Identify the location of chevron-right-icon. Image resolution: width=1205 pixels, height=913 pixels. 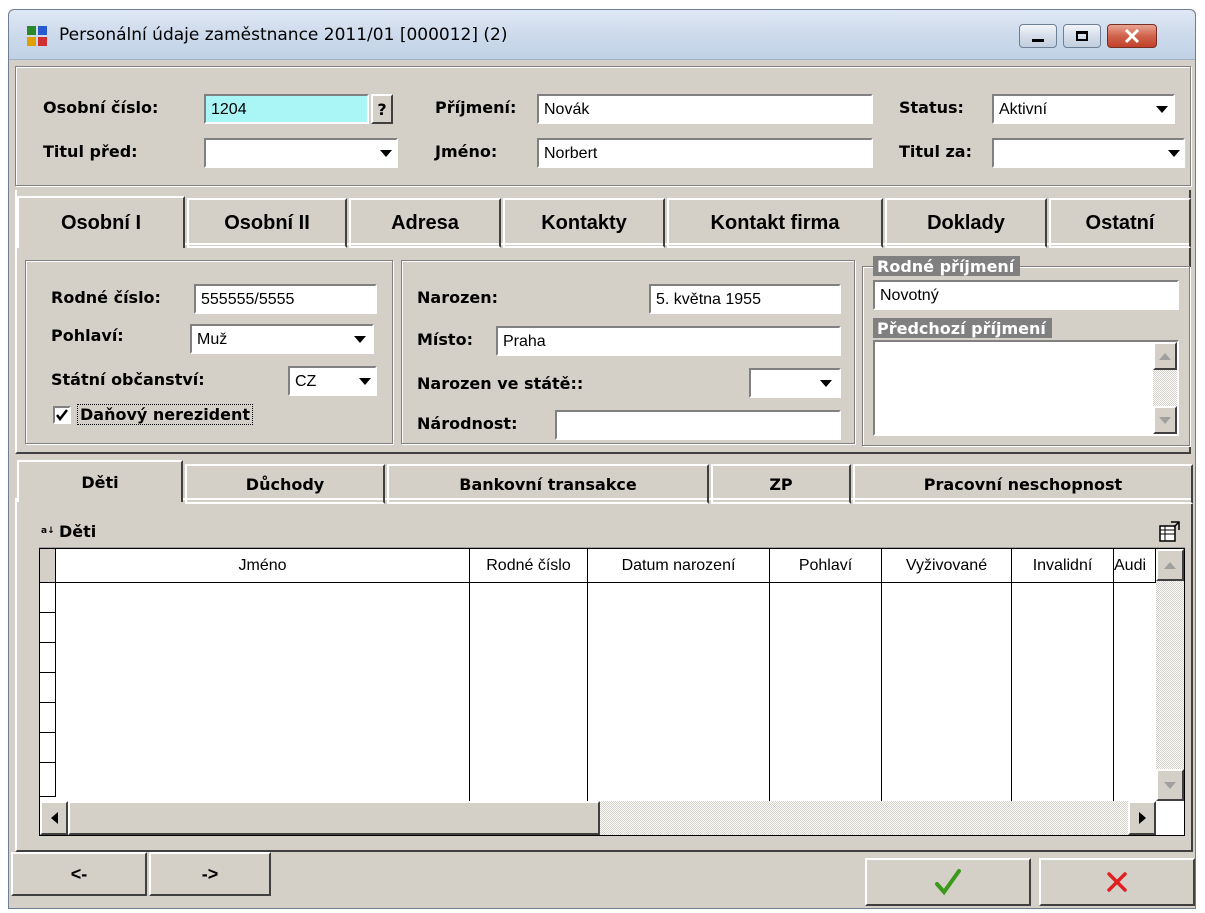
(1142, 818).